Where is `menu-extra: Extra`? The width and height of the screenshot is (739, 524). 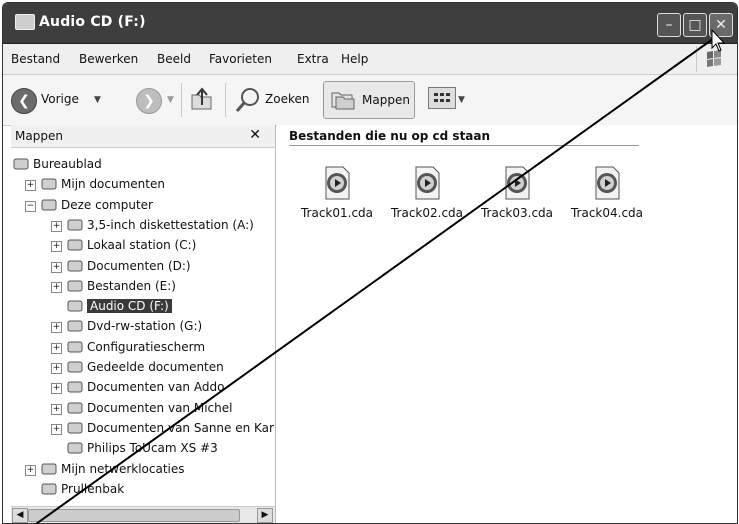
menu-extra: Extra is located at coordinates (313, 59).